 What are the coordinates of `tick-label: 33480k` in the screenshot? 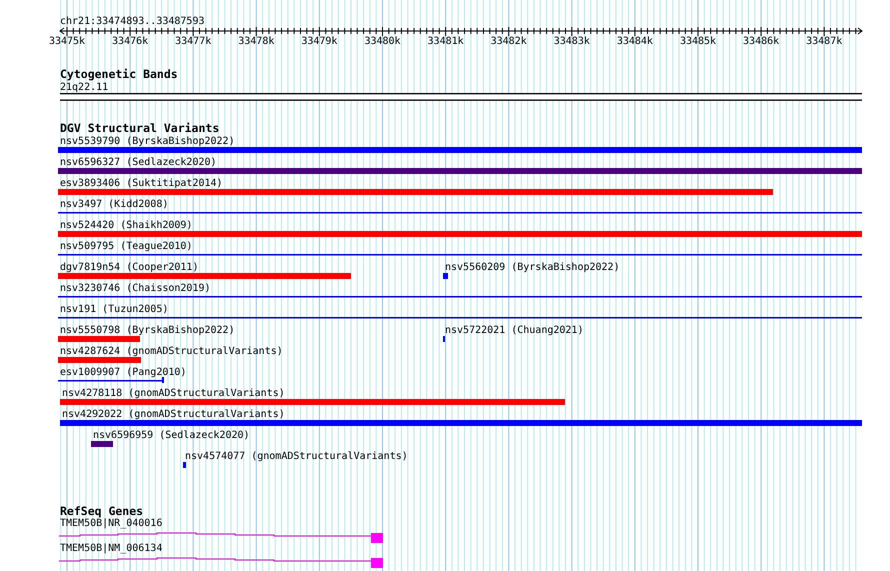 It's located at (382, 41).